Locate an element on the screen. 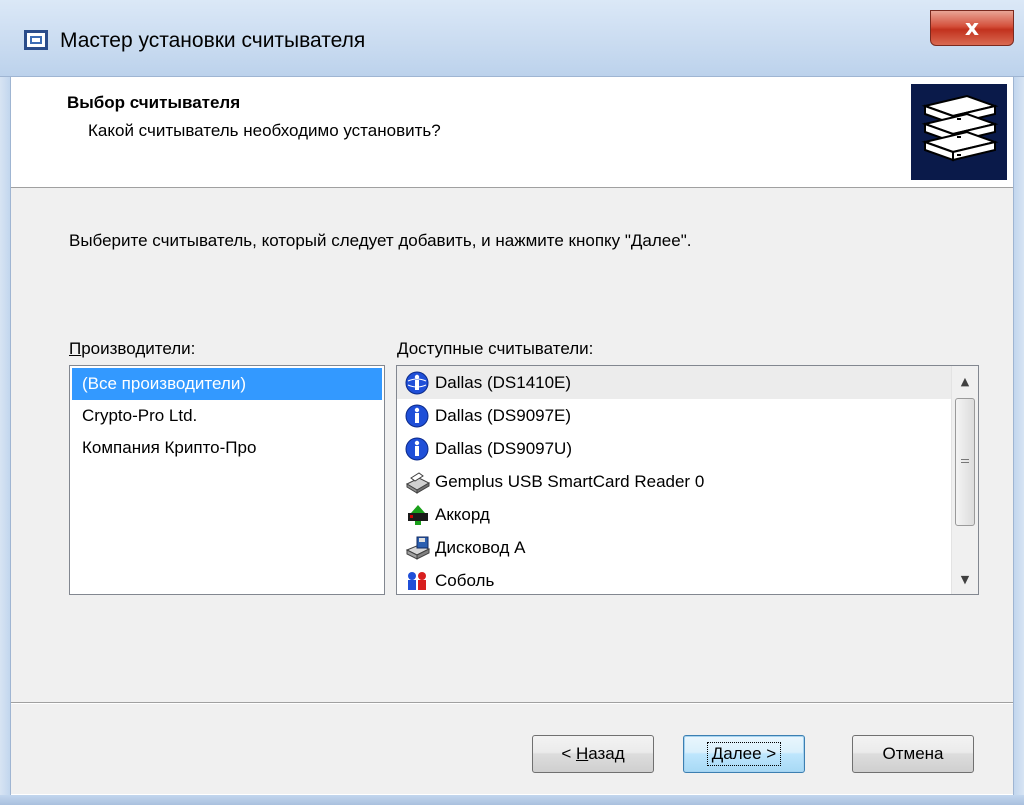 The width and height of the screenshot is (1024, 805). scroll-up-arrow-icon: ▲ is located at coordinates (965, 381).